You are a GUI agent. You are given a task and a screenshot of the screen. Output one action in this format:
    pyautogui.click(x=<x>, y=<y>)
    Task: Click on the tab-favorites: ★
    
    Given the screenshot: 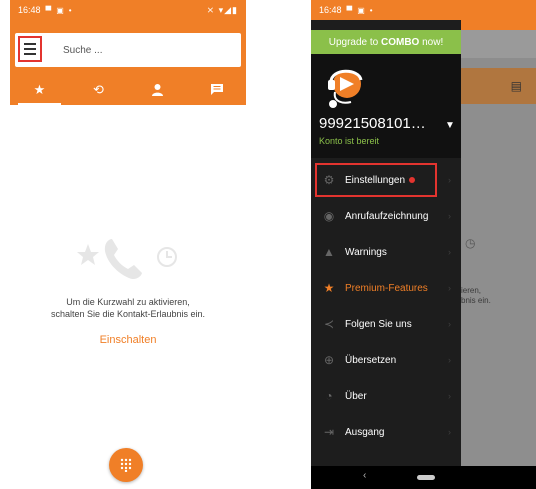 What is the action you would take?
    pyautogui.click(x=39, y=89)
    